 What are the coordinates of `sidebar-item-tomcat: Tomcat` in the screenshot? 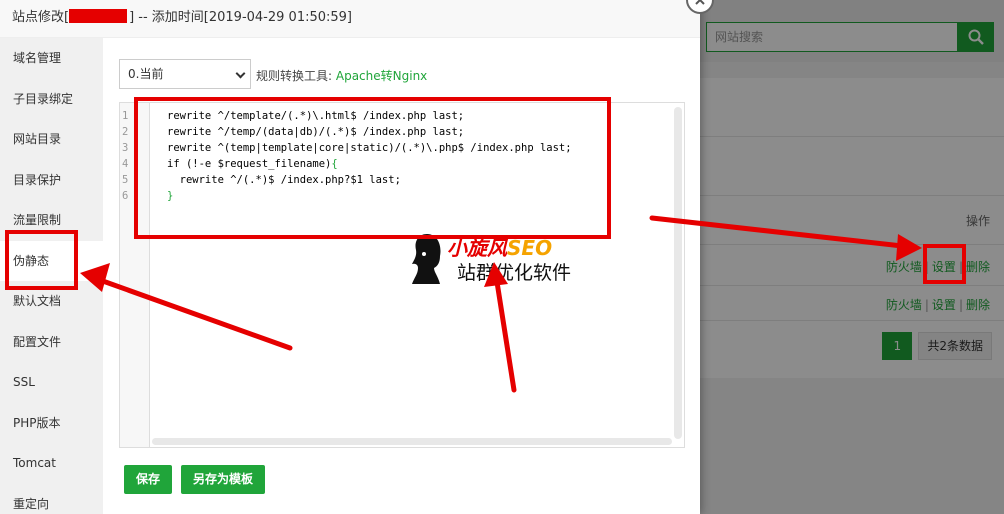 It's located at (51, 463).